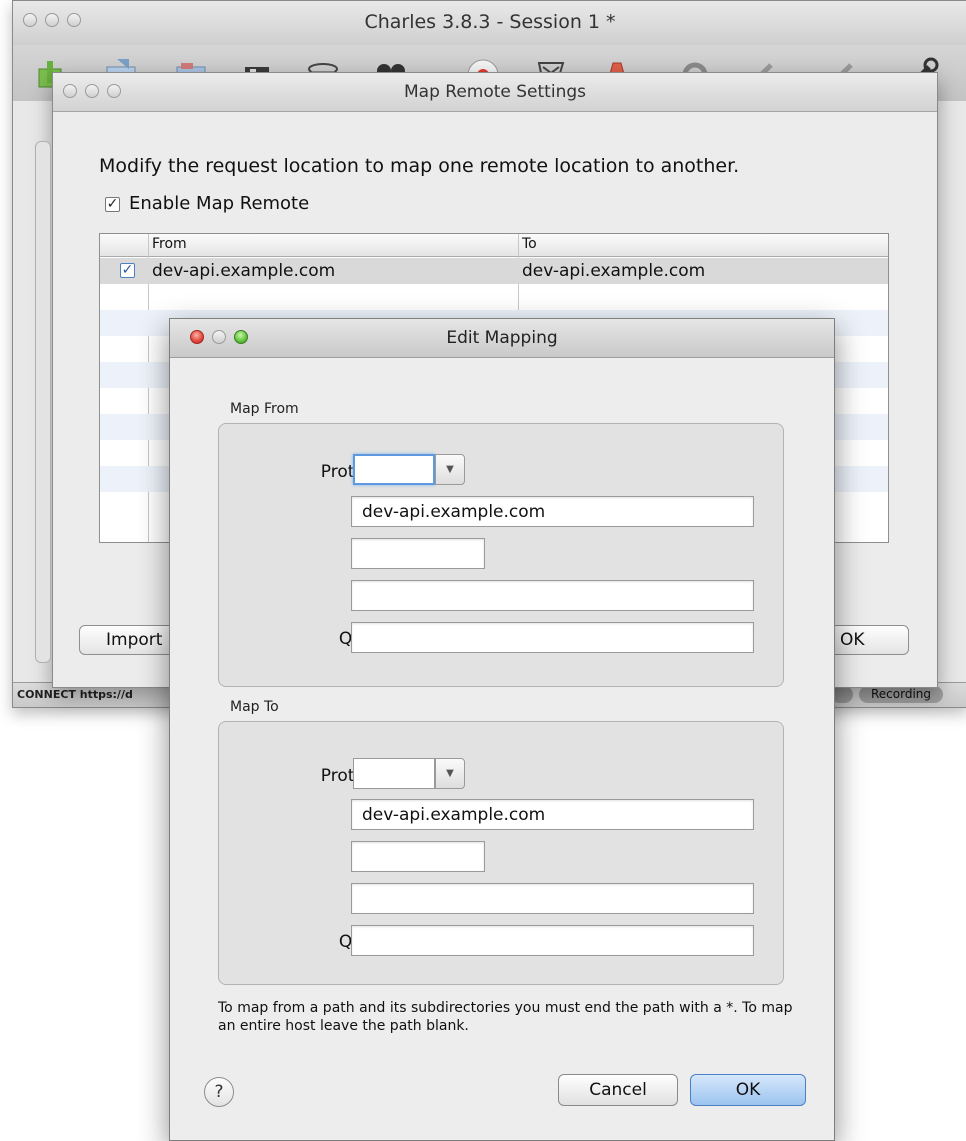 This screenshot has width=966, height=1141. Describe the element at coordinates (501, 555) in the screenshot. I see `map-from-group: Protocol: ▼ Host: Port: Path: Query:` at that location.